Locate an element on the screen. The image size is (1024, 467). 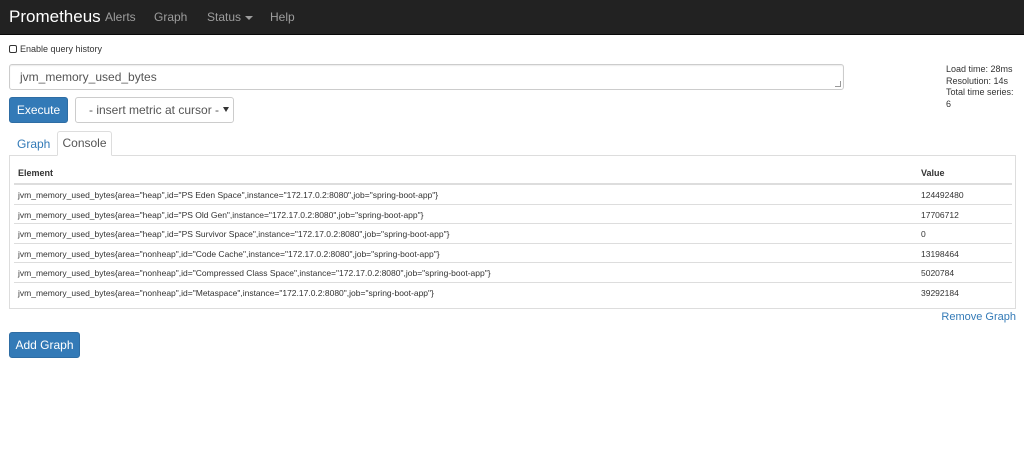
nav-status: Status is located at coordinates (230, 17).